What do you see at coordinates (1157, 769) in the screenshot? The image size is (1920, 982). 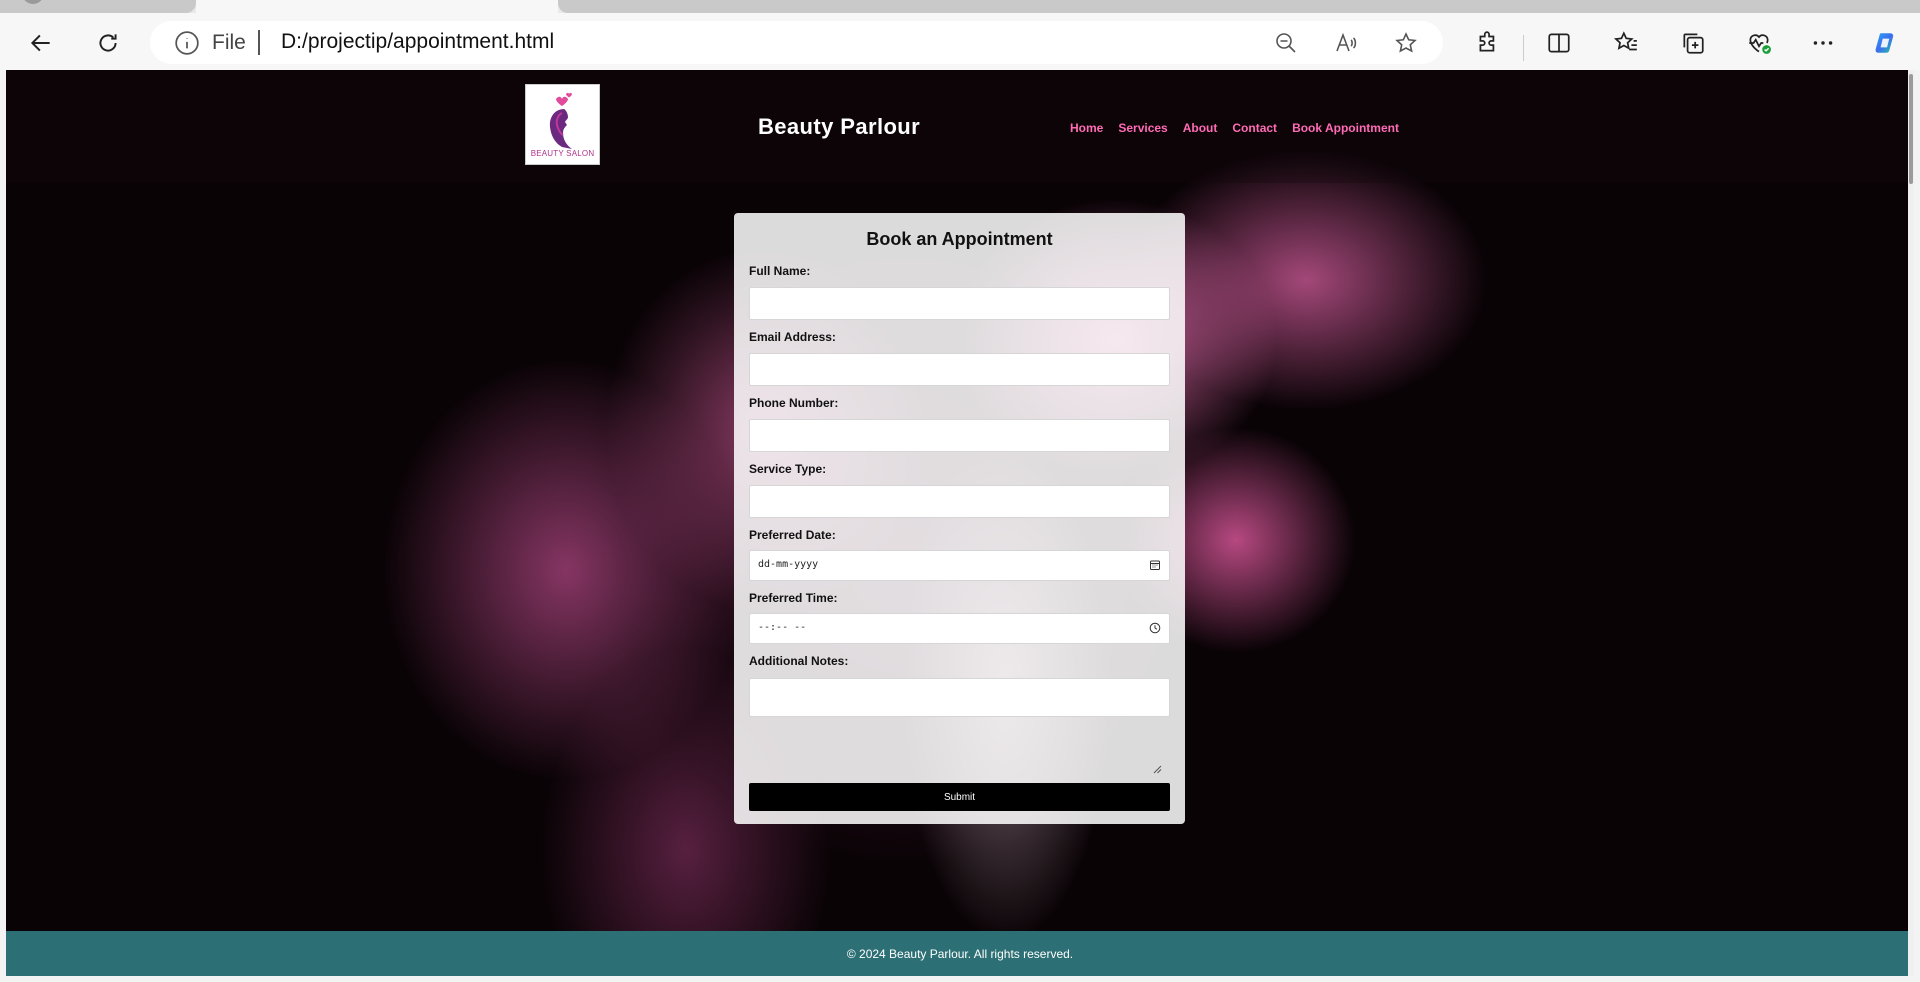 I see `resize-grip-icon` at bounding box center [1157, 769].